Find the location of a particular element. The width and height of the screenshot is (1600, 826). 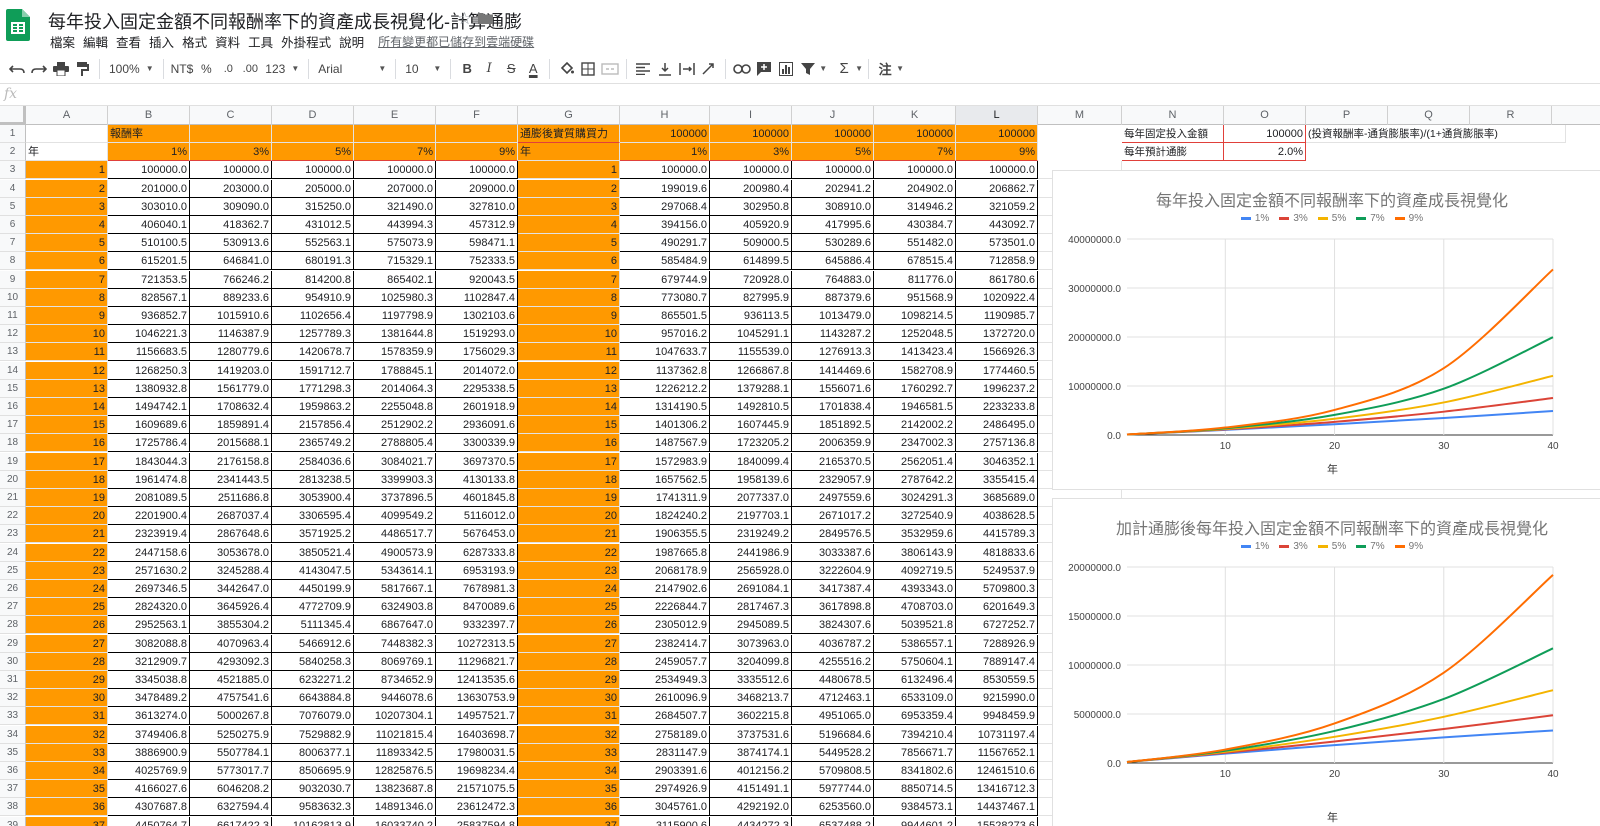

header-rate: 1% is located at coordinates (665, 152).